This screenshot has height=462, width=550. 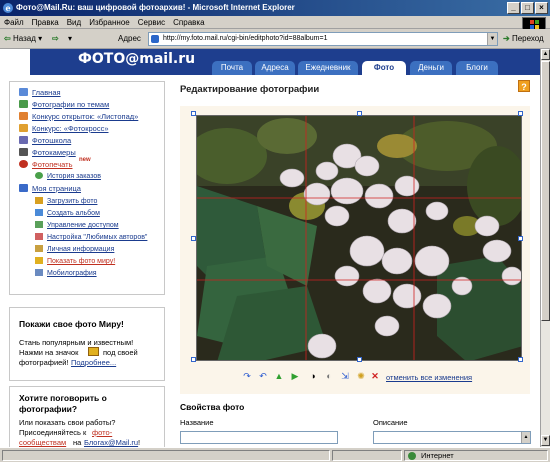 I want to click on new-badge: new, so click(x=85, y=160).